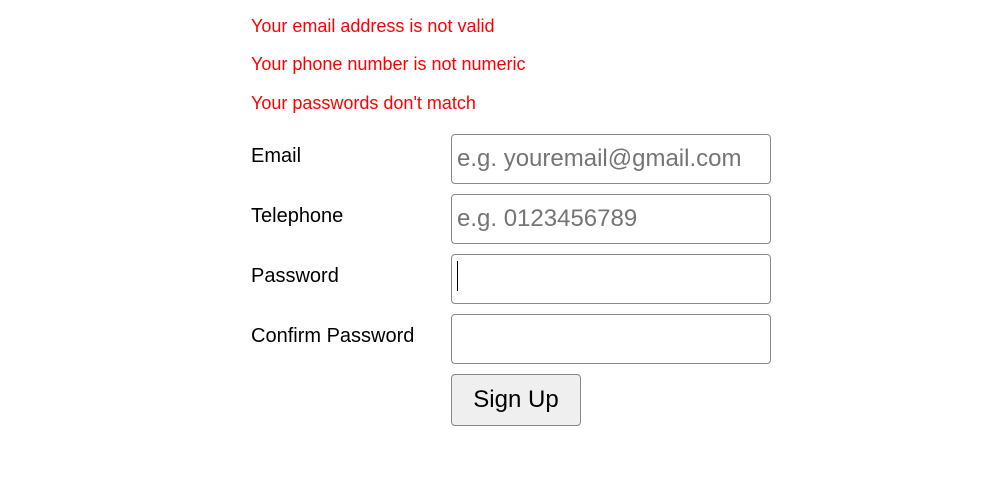 Image resolution: width=1004 pixels, height=498 pixels. Describe the element at coordinates (457, 276) in the screenshot. I see `text-caret` at that location.